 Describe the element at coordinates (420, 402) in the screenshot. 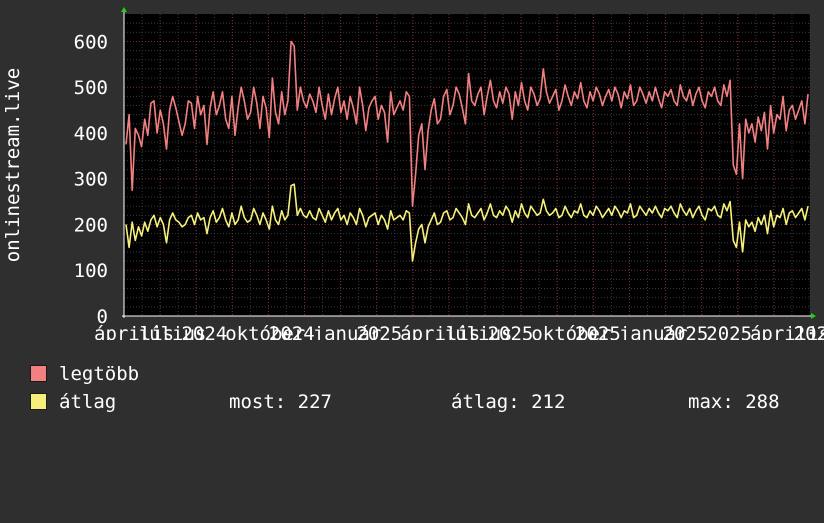

I see `legend-avg: átlag most: 227 átlag: 212 max: 288` at that location.